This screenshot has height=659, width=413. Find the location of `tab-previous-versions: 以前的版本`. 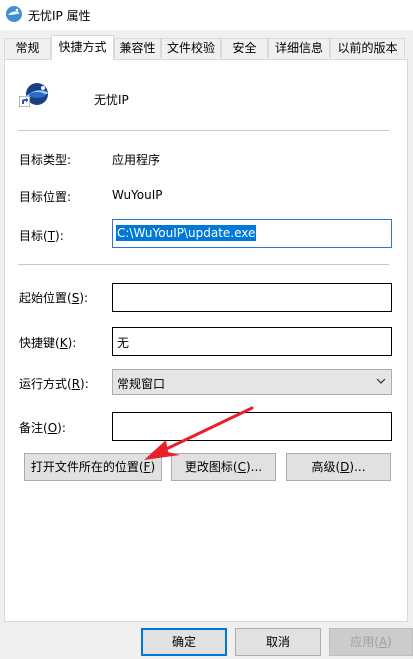

tab-previous-versions: 以前的版本 is located at coordinates (367, 48).